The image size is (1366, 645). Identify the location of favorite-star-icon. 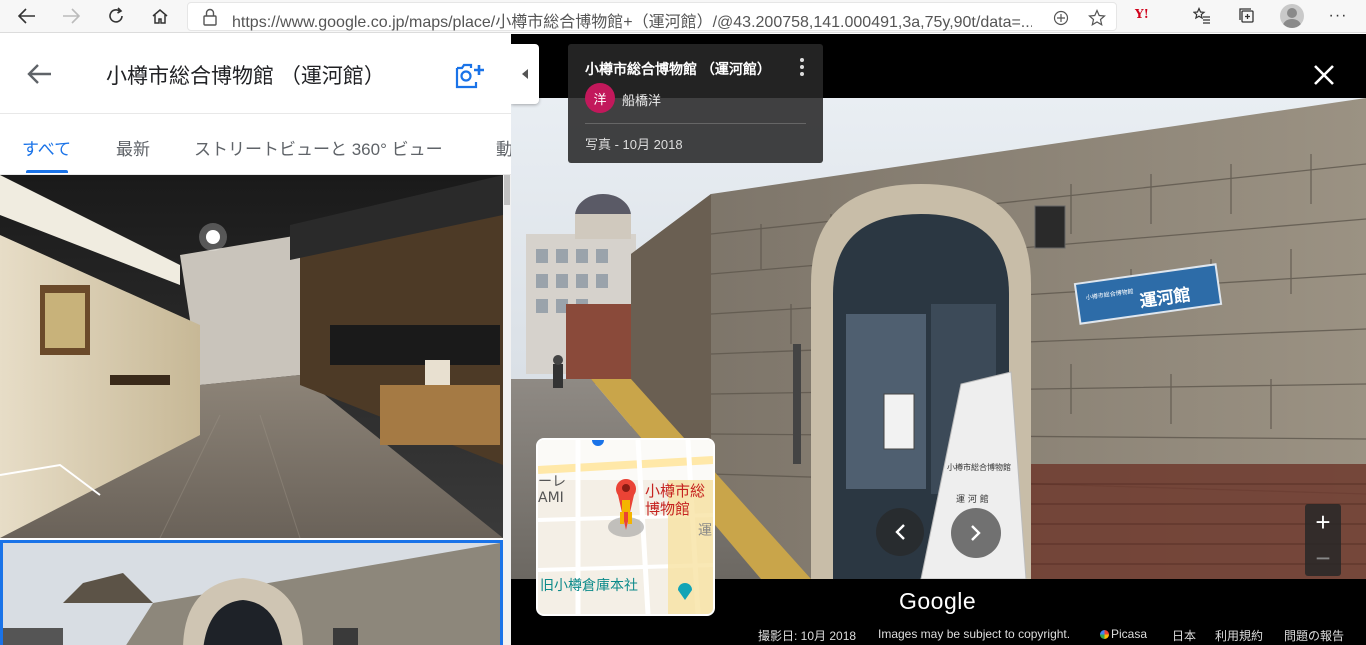
(1097, 18).